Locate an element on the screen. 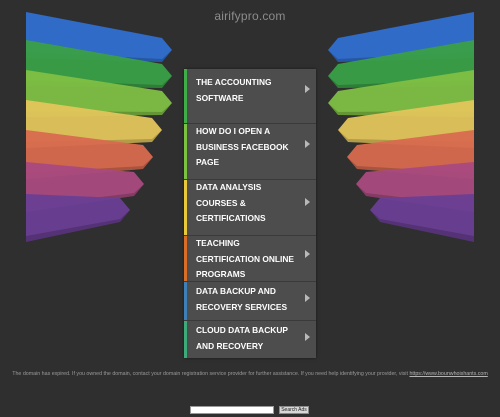 Image resolution: width=500 pixels, height=417 pixels. search-ads-button: Search Ads is located at coordinates (294, 410).